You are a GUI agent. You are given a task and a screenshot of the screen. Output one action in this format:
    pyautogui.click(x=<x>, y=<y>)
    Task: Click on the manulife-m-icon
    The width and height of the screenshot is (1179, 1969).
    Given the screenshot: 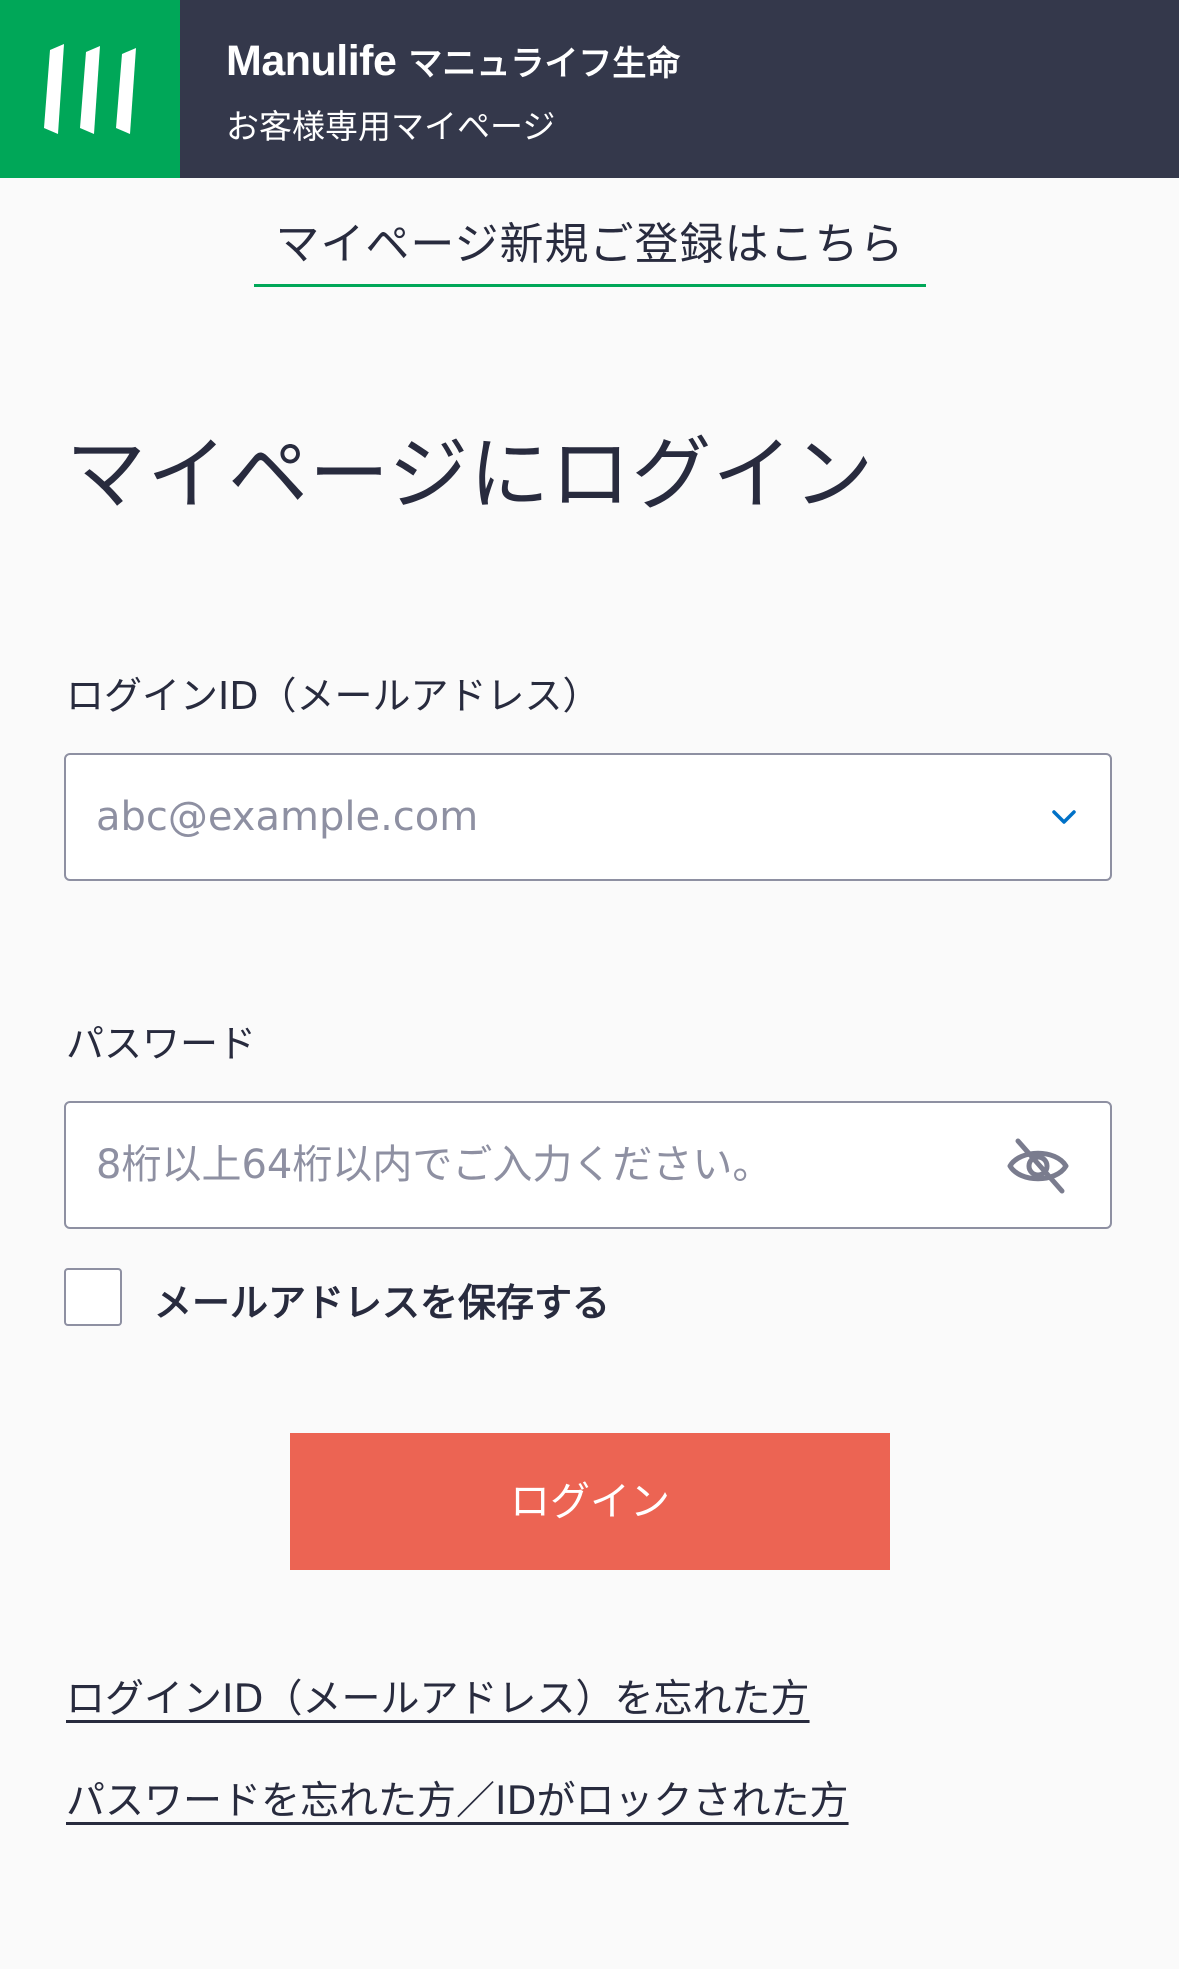 What is the action you would take?
    pyautogui.click(x=90, y=89)
    